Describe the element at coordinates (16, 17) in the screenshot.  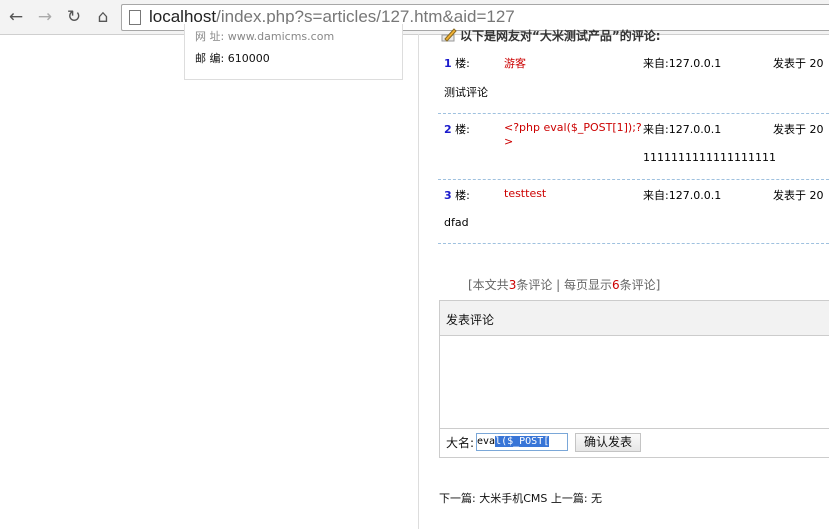
I see `back-arrow-icon: ←` at that location.